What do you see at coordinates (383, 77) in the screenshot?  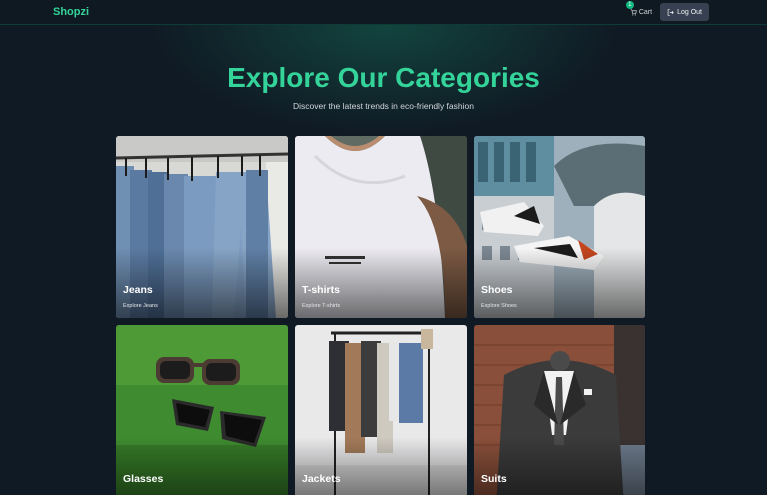 I see `page-title: Explore Our Categories` at bounding box center [383, 77].